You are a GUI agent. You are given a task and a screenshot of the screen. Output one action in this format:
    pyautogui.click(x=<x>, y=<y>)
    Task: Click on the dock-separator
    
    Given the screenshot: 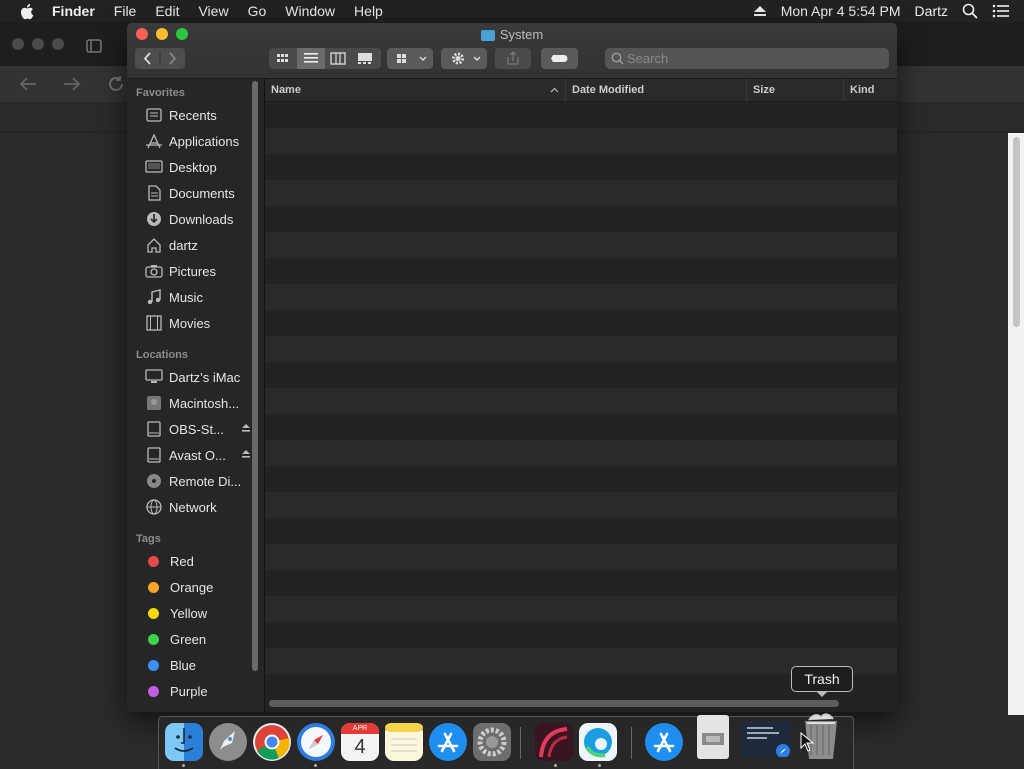 What is the action you would take?
    pyautogui.click(x=520, y=743)
    